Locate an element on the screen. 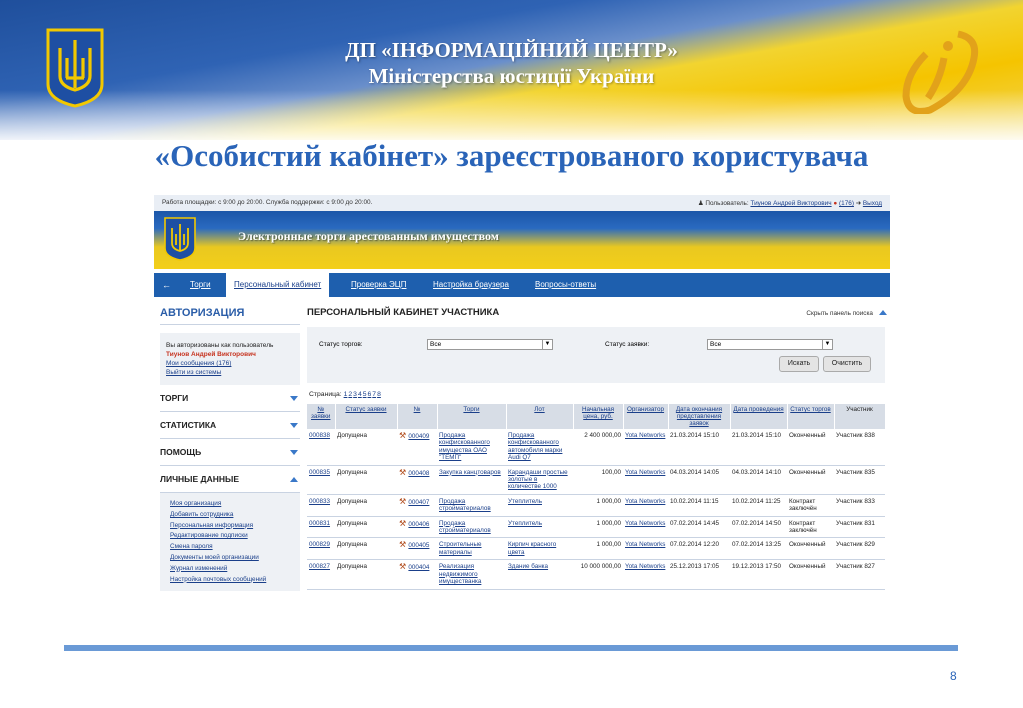 The image size is (1023, 708). table-cell: Допущена is located at coordinates (366, 505).